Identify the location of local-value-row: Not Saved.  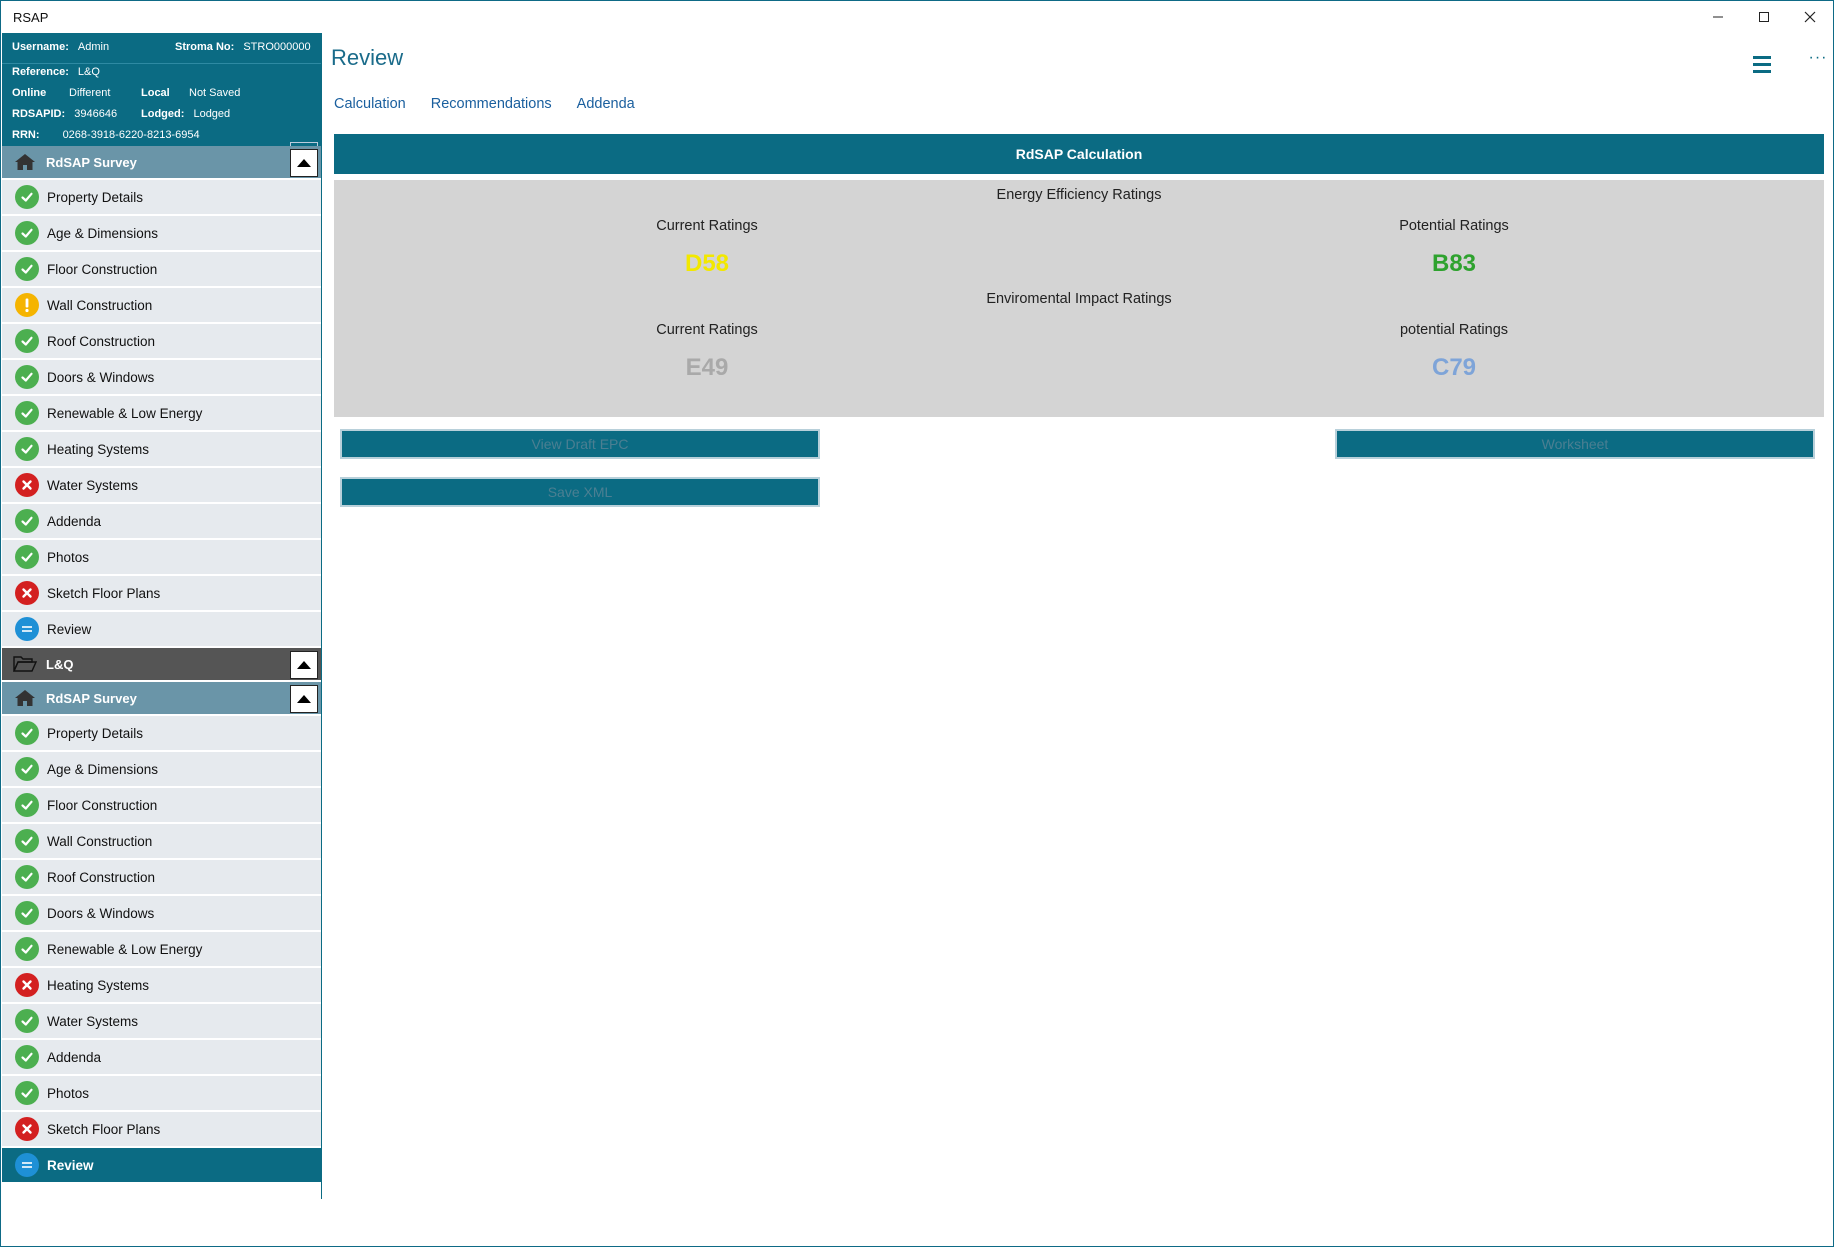
(214, 94).